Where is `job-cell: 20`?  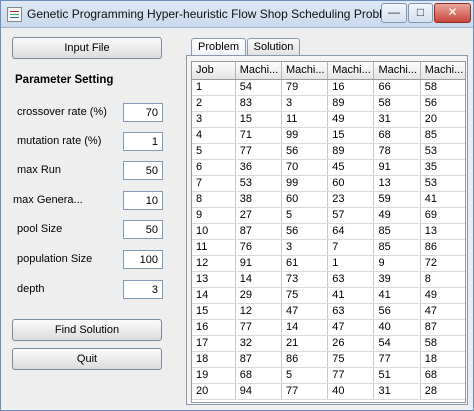
job-cell: 20 is located at coordinates (214, 391).